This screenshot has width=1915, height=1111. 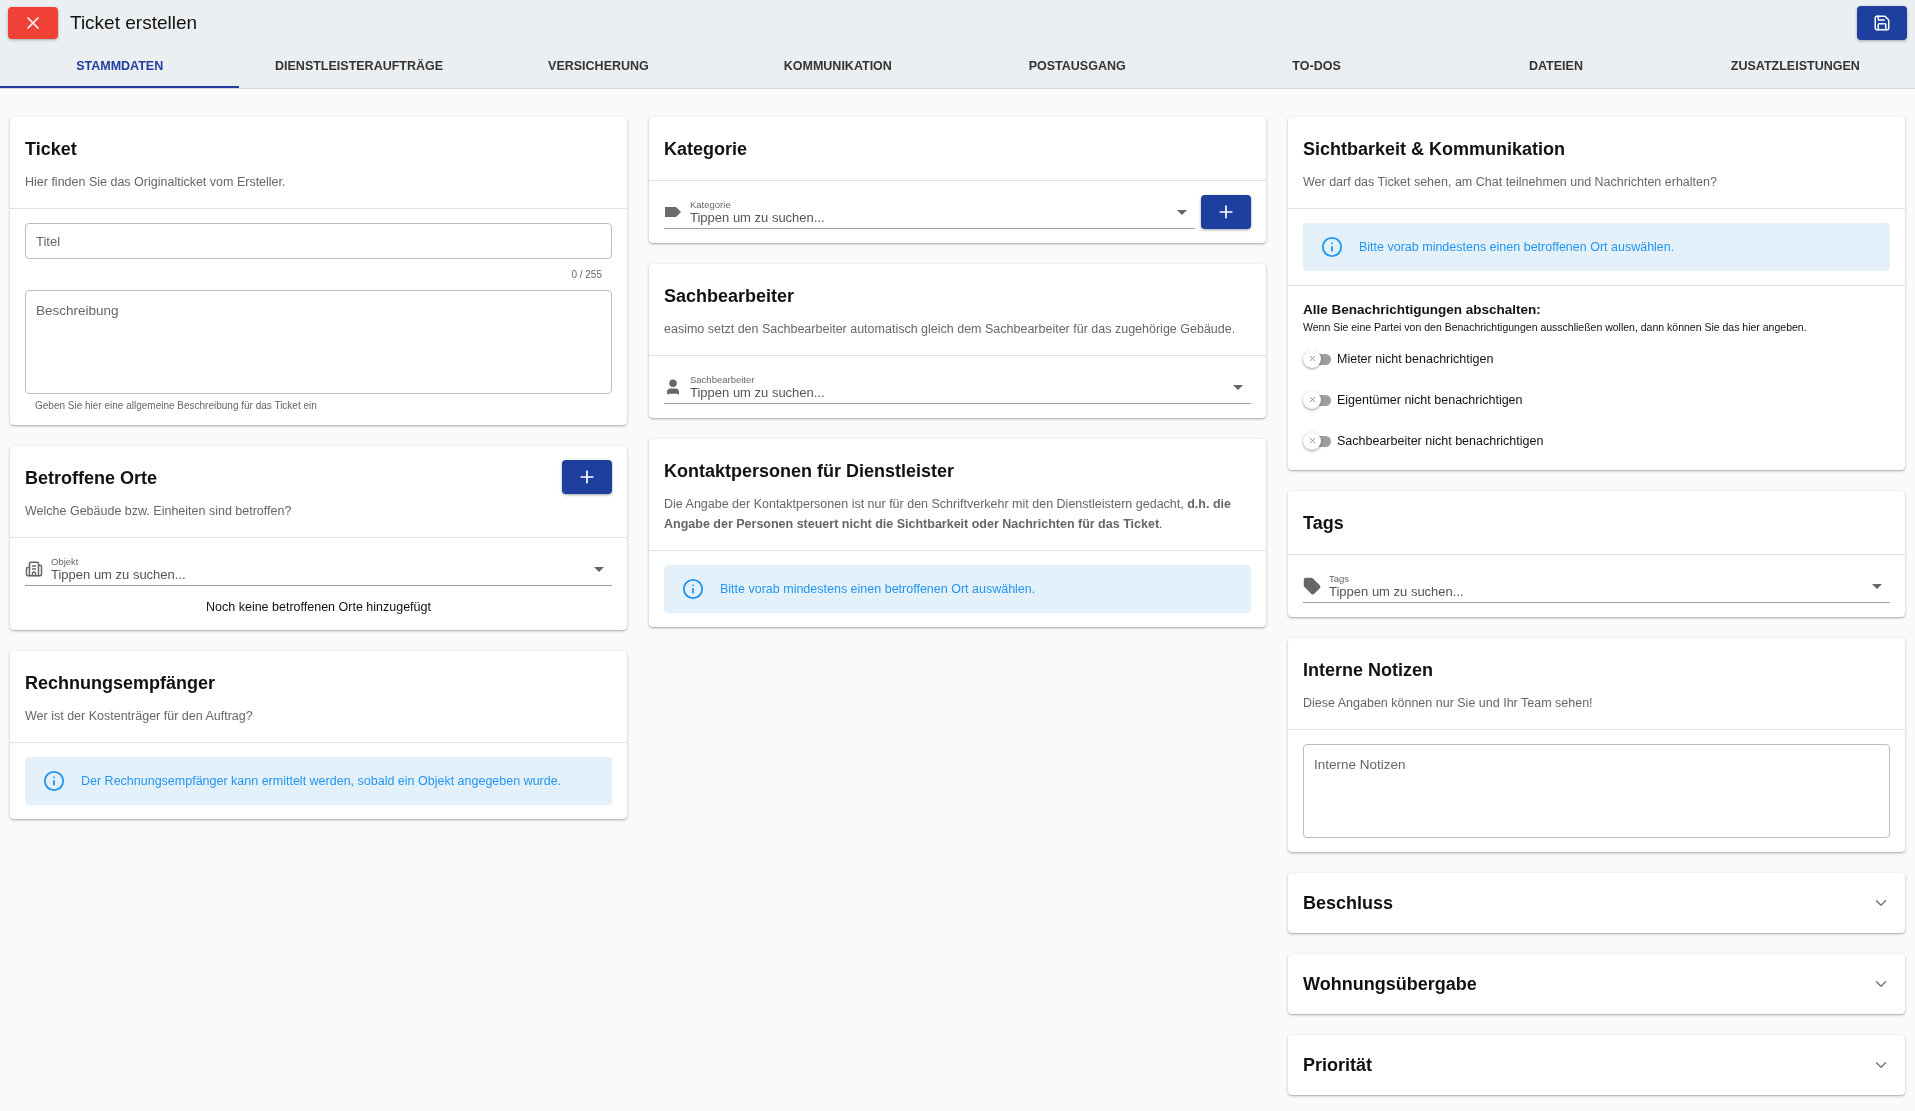 I want to click on text-area: Interne Notizen, so click(x=1596, y=791).